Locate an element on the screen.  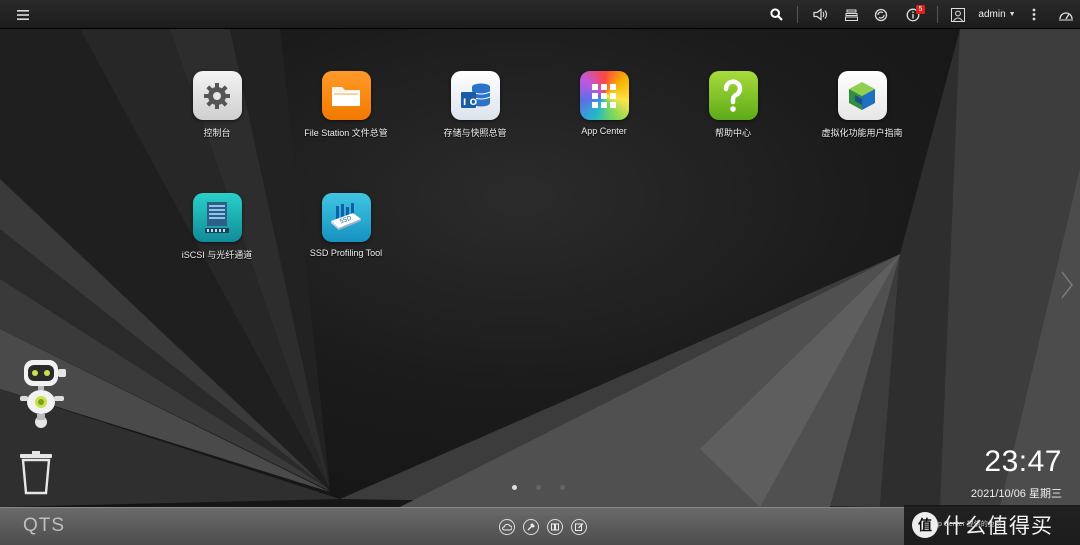
app-label: 存储与快照总管 is located at coordinates (475, 133).